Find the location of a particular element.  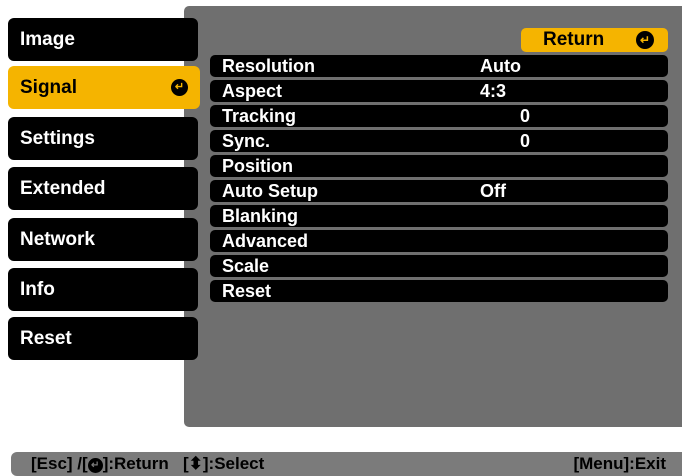

menu-item-reset: Reset is located at coordinates (103, 338).